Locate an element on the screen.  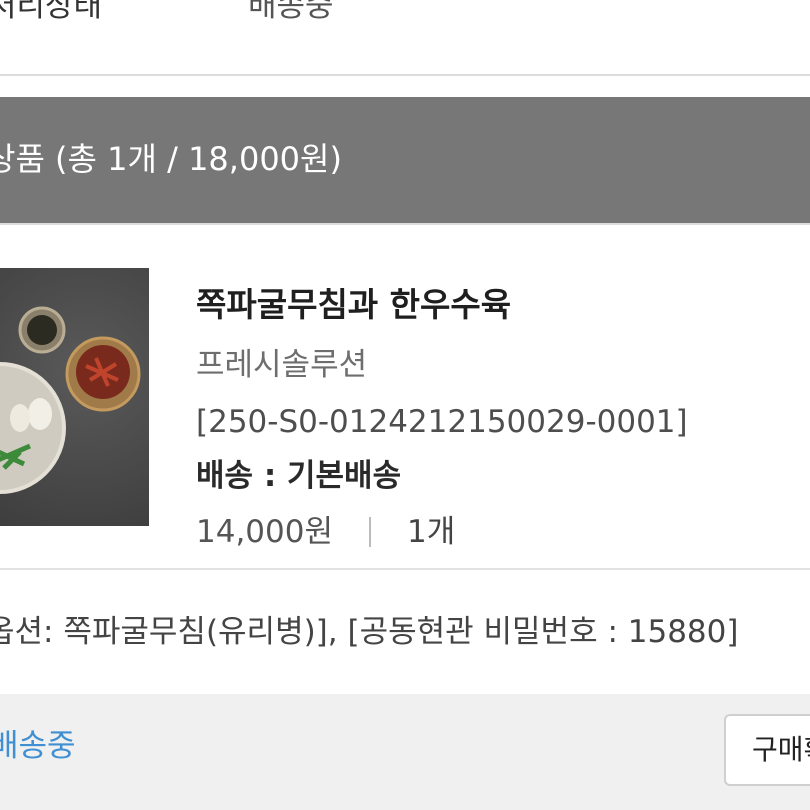
products-section-title: 상품 (총 1개 / 18,000원) is located at coordinates (171, 159).